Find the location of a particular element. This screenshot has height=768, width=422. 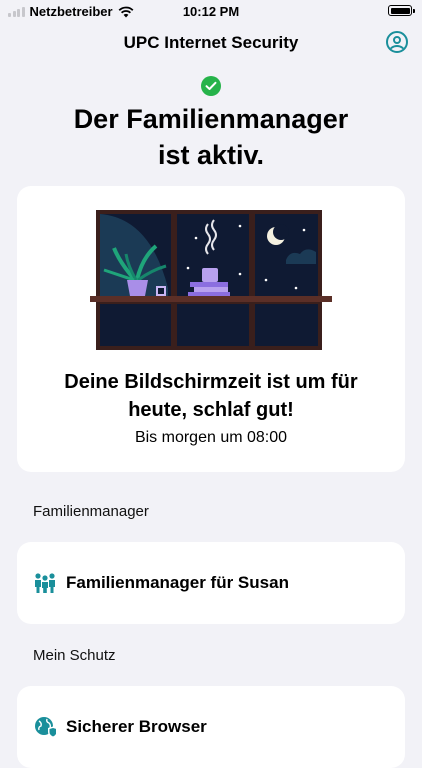

bedtime-subtitle: Bis morgen um 08:00 is located at coordinates (211, 437).